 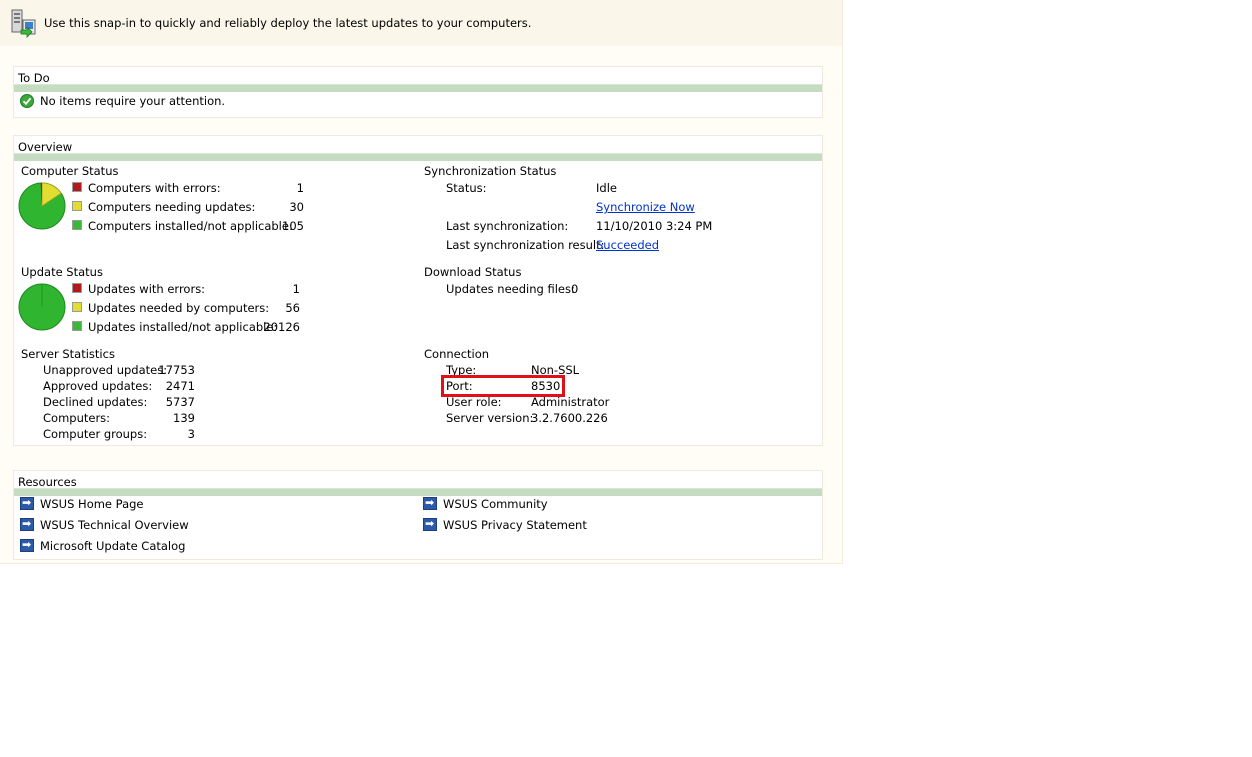 What do you see at coordinates (180, 386) in the screenshot?
I see `stat-value: 2471` at bounding box center [180, 386].